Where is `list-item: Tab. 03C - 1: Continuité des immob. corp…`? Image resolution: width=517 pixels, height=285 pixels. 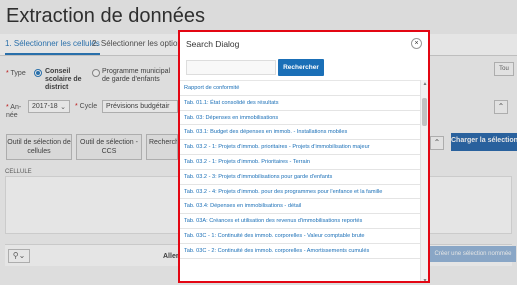 list-item: Tab. 03C - 1: Continuité des immob. corp… is located at coordinates (300, 236).